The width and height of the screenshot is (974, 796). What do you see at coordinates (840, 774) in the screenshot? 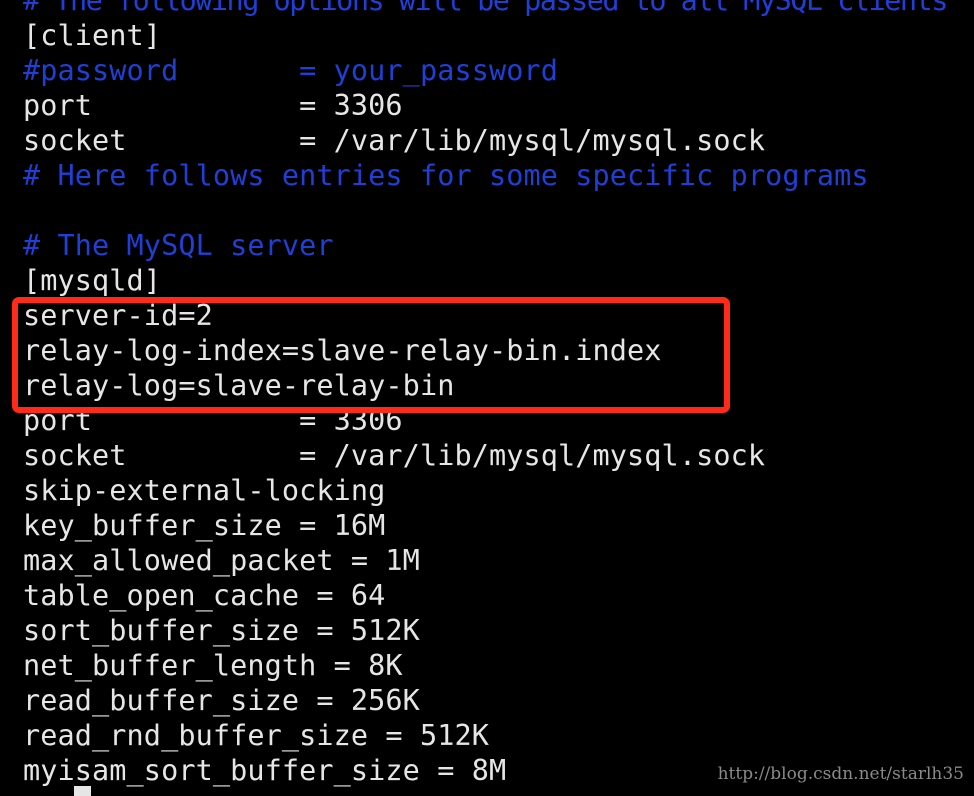
I see `watermark: http://blog.csdn.net/starlh35` at bounding box center [840, 774].